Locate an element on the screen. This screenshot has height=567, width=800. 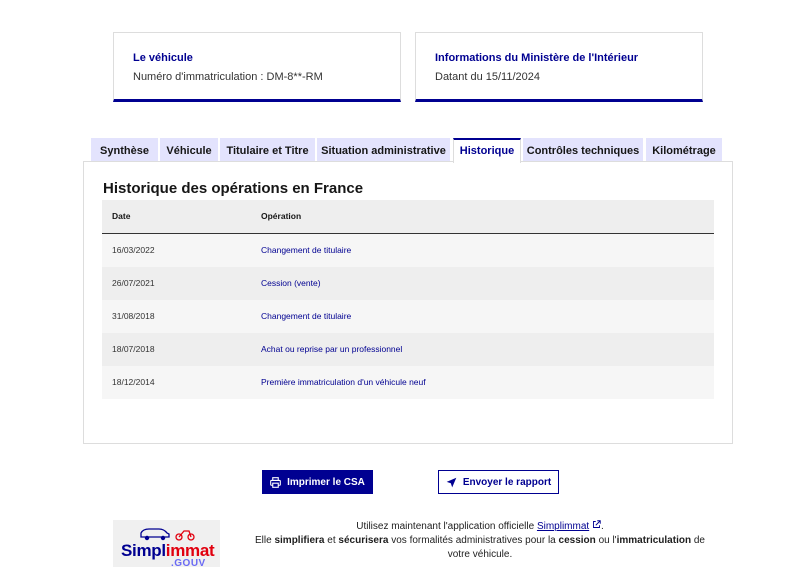
ministry-date: Datant du 15/11/2024 is located at coordinates (487, 77).